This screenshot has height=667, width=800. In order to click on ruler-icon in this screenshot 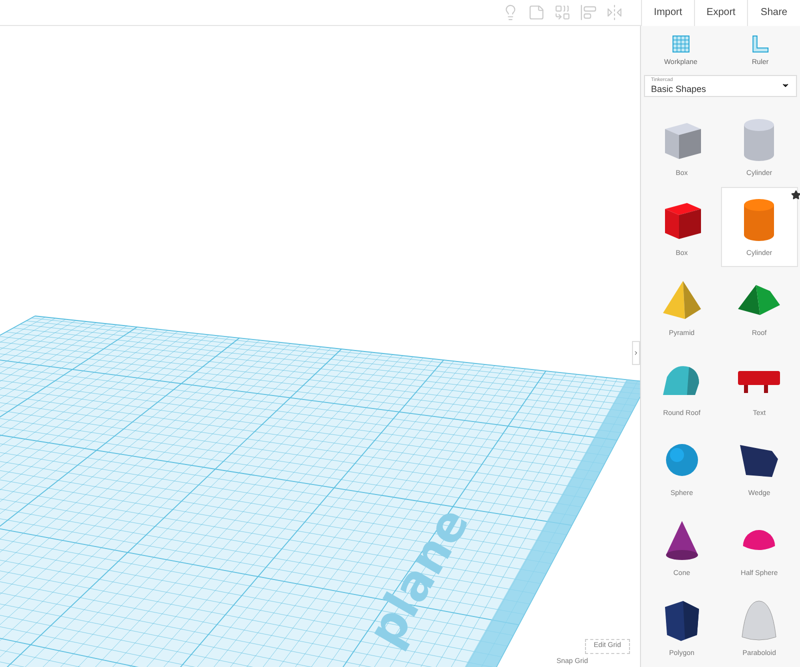, I will do `click(760, 44)`.